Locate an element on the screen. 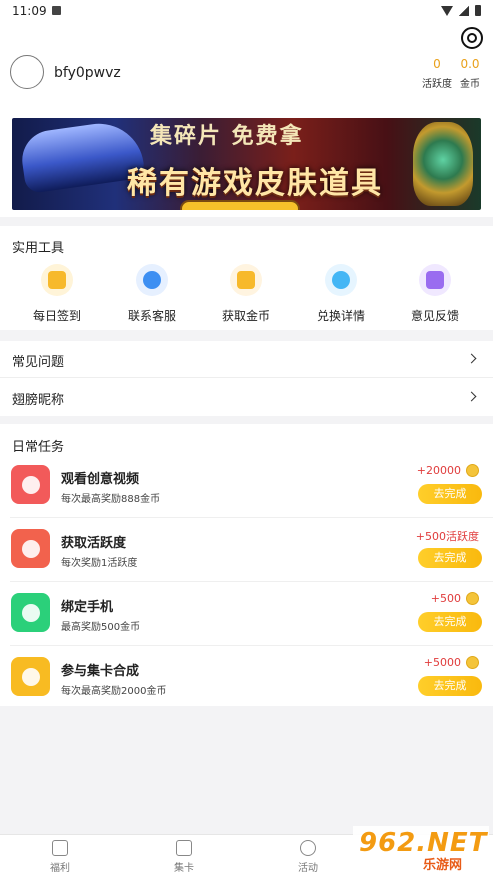 The height and width of the screenshot is (878, 493). tool-item: 每日签到 is located at coordinates (57, 294).